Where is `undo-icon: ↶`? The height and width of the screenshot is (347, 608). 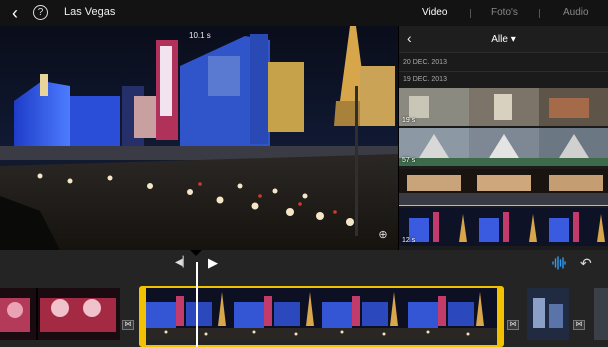 undo-icon: ↶ is located at coordinates (586, 263).